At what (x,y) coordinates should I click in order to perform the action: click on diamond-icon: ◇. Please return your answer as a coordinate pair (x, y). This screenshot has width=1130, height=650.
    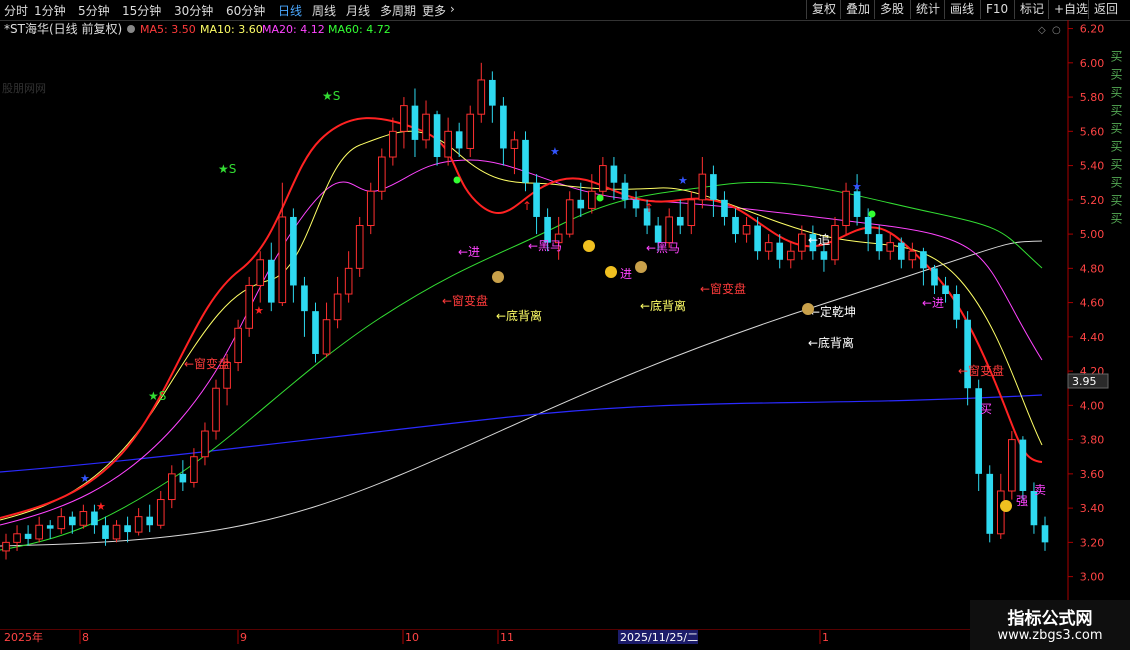
    Looking at the image, I should click on (1042, 30).